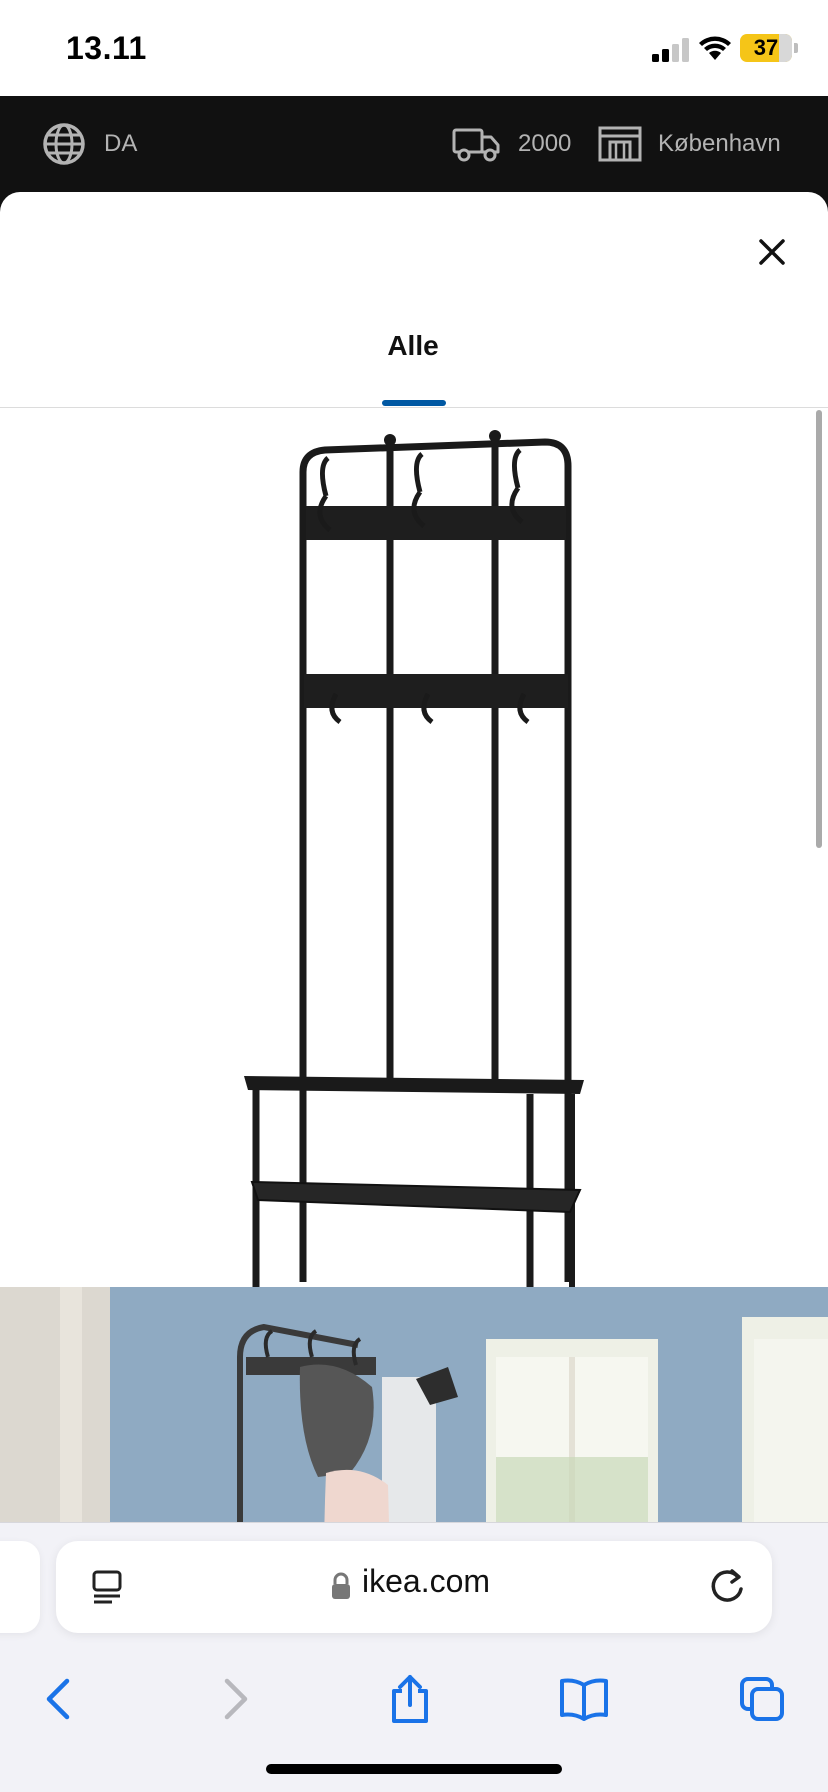 This screenshot has height=1792, width=828. I want to click on tab-alle: Alle, so click(413, 360).